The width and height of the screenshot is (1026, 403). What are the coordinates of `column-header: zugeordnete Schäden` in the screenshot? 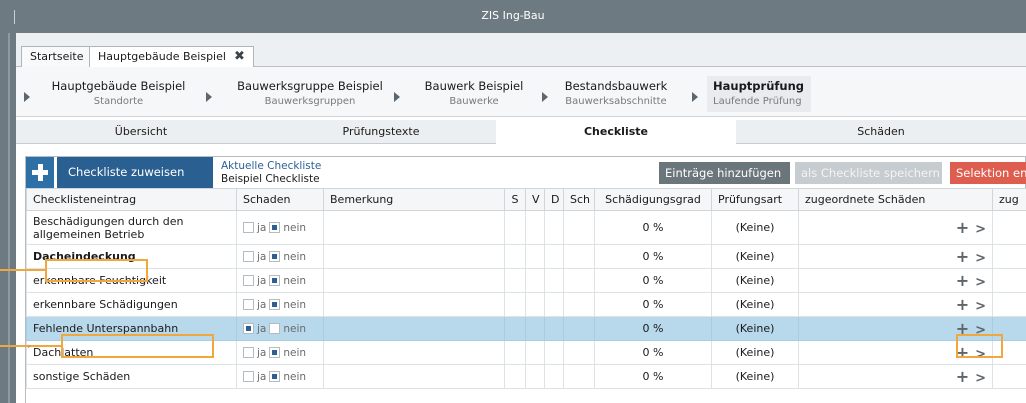 It's located at (895, 199).